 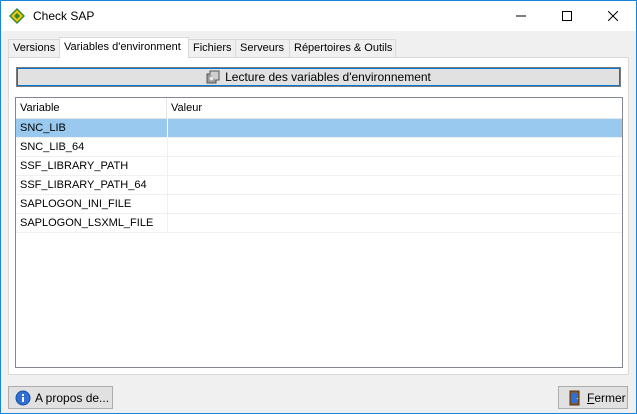 What do you see at coordinates (394, 108) in the screenshot?
I see `column-header-valeur: Valeur` at bounding box center [394, 108].